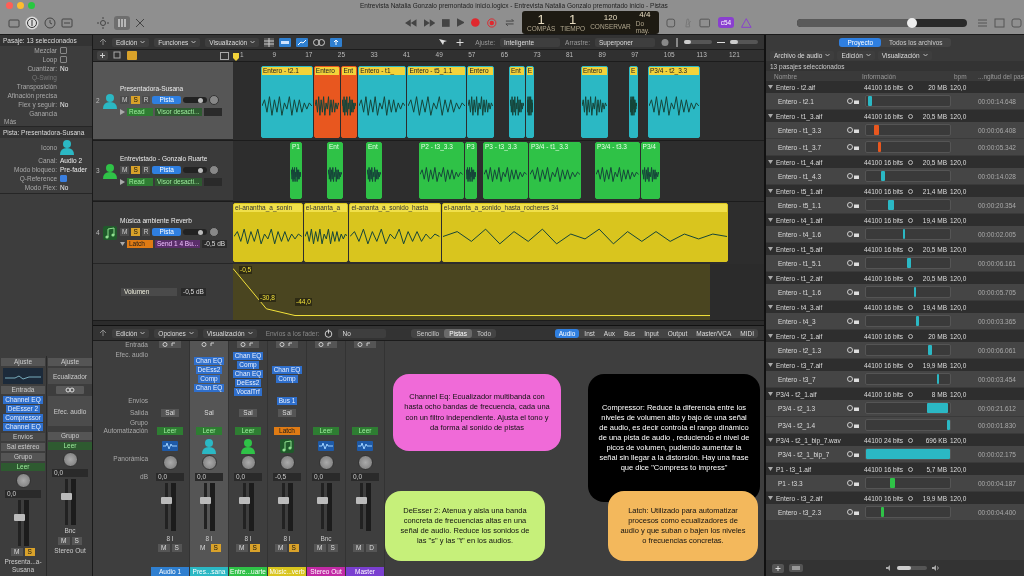 The image size is (1024, 576). Describe the element at coordinates (573, 19) in the screenshot. I see `beat-number: 1` at that location.